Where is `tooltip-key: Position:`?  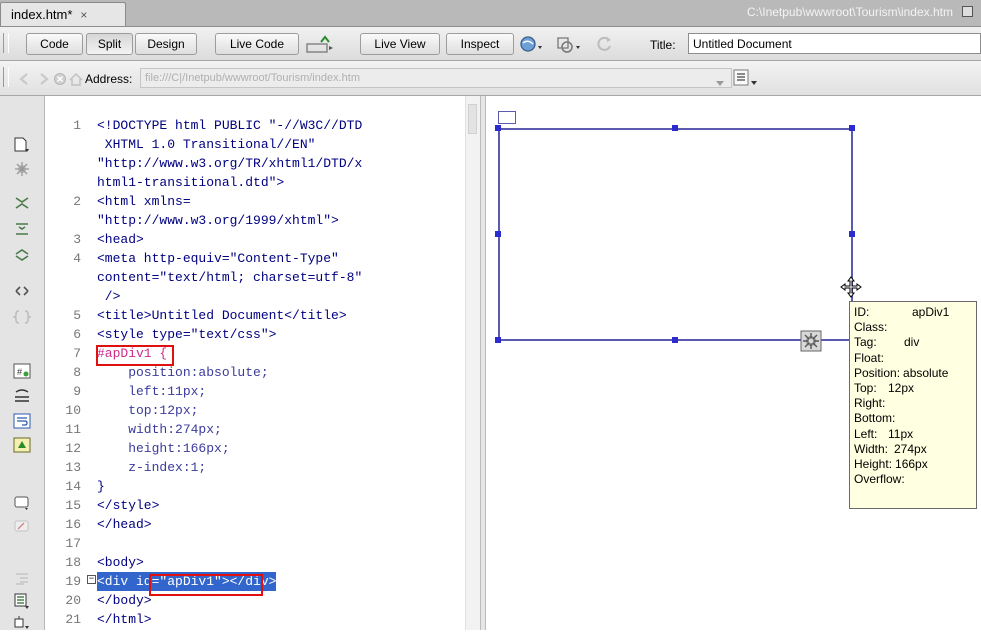 tooltip-key: Position: is located at coordinates (877, 372).